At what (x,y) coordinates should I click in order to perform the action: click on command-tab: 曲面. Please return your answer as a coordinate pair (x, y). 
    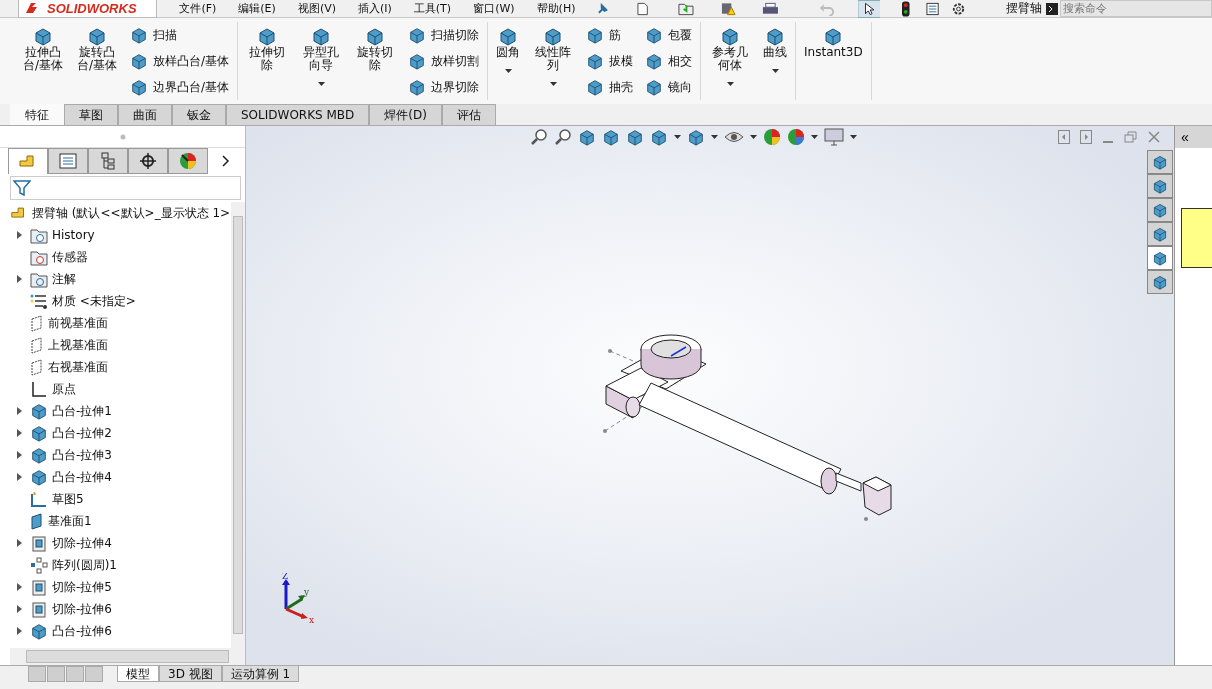
    Looking at the image, I should click on (145, 114).